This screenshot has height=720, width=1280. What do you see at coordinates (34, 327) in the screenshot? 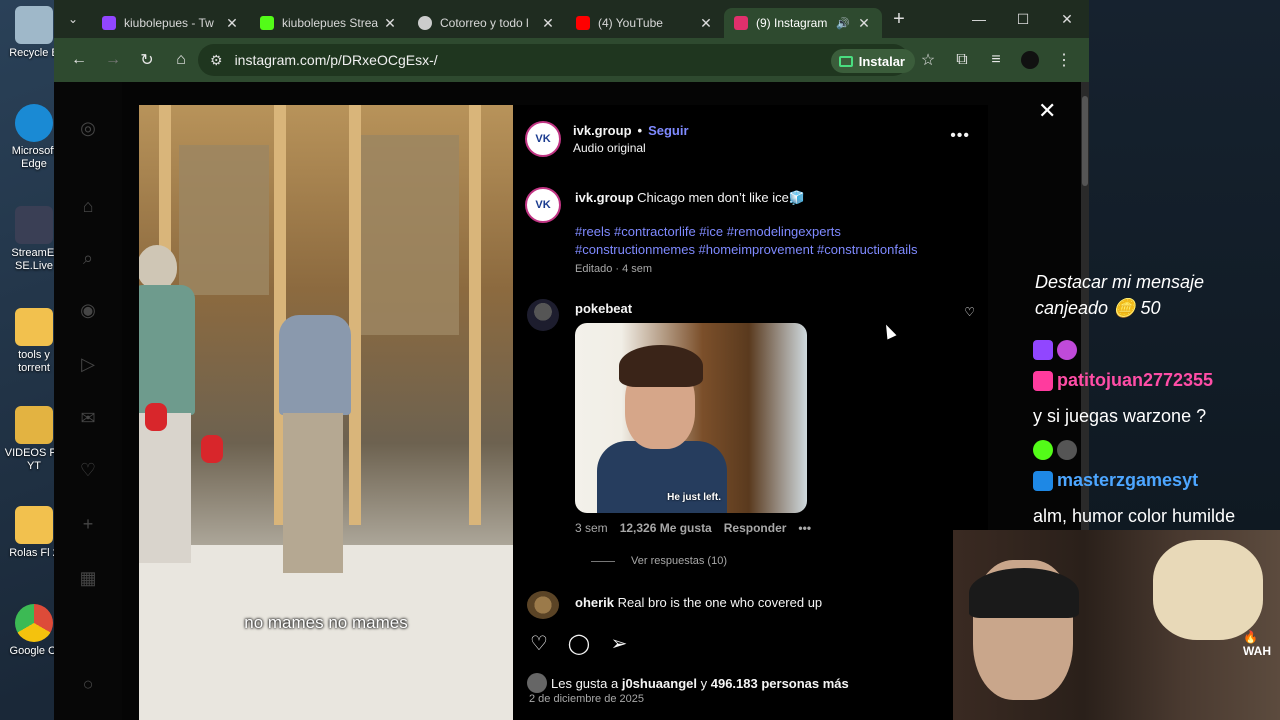
I see `folder-icon` at bounding box center [34, 327].